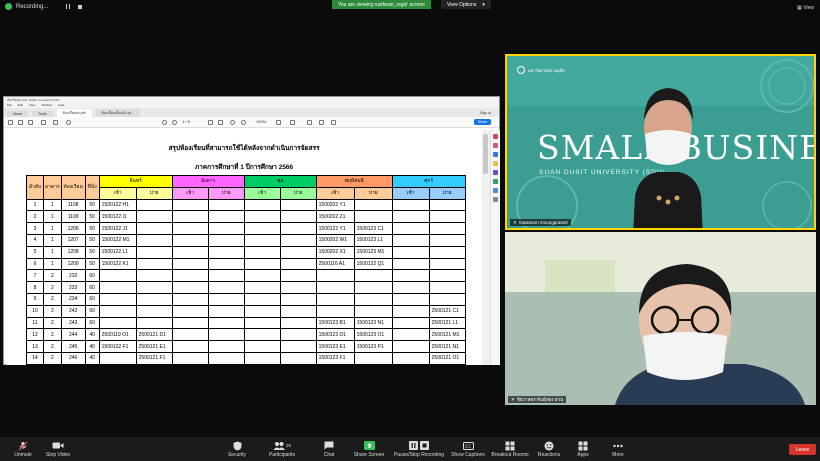 The height and width of the screenshot is (461, 820). Describe the element at coordinates (805, 8) in the screenshot. I see `view-button: ▦ View` at that location.